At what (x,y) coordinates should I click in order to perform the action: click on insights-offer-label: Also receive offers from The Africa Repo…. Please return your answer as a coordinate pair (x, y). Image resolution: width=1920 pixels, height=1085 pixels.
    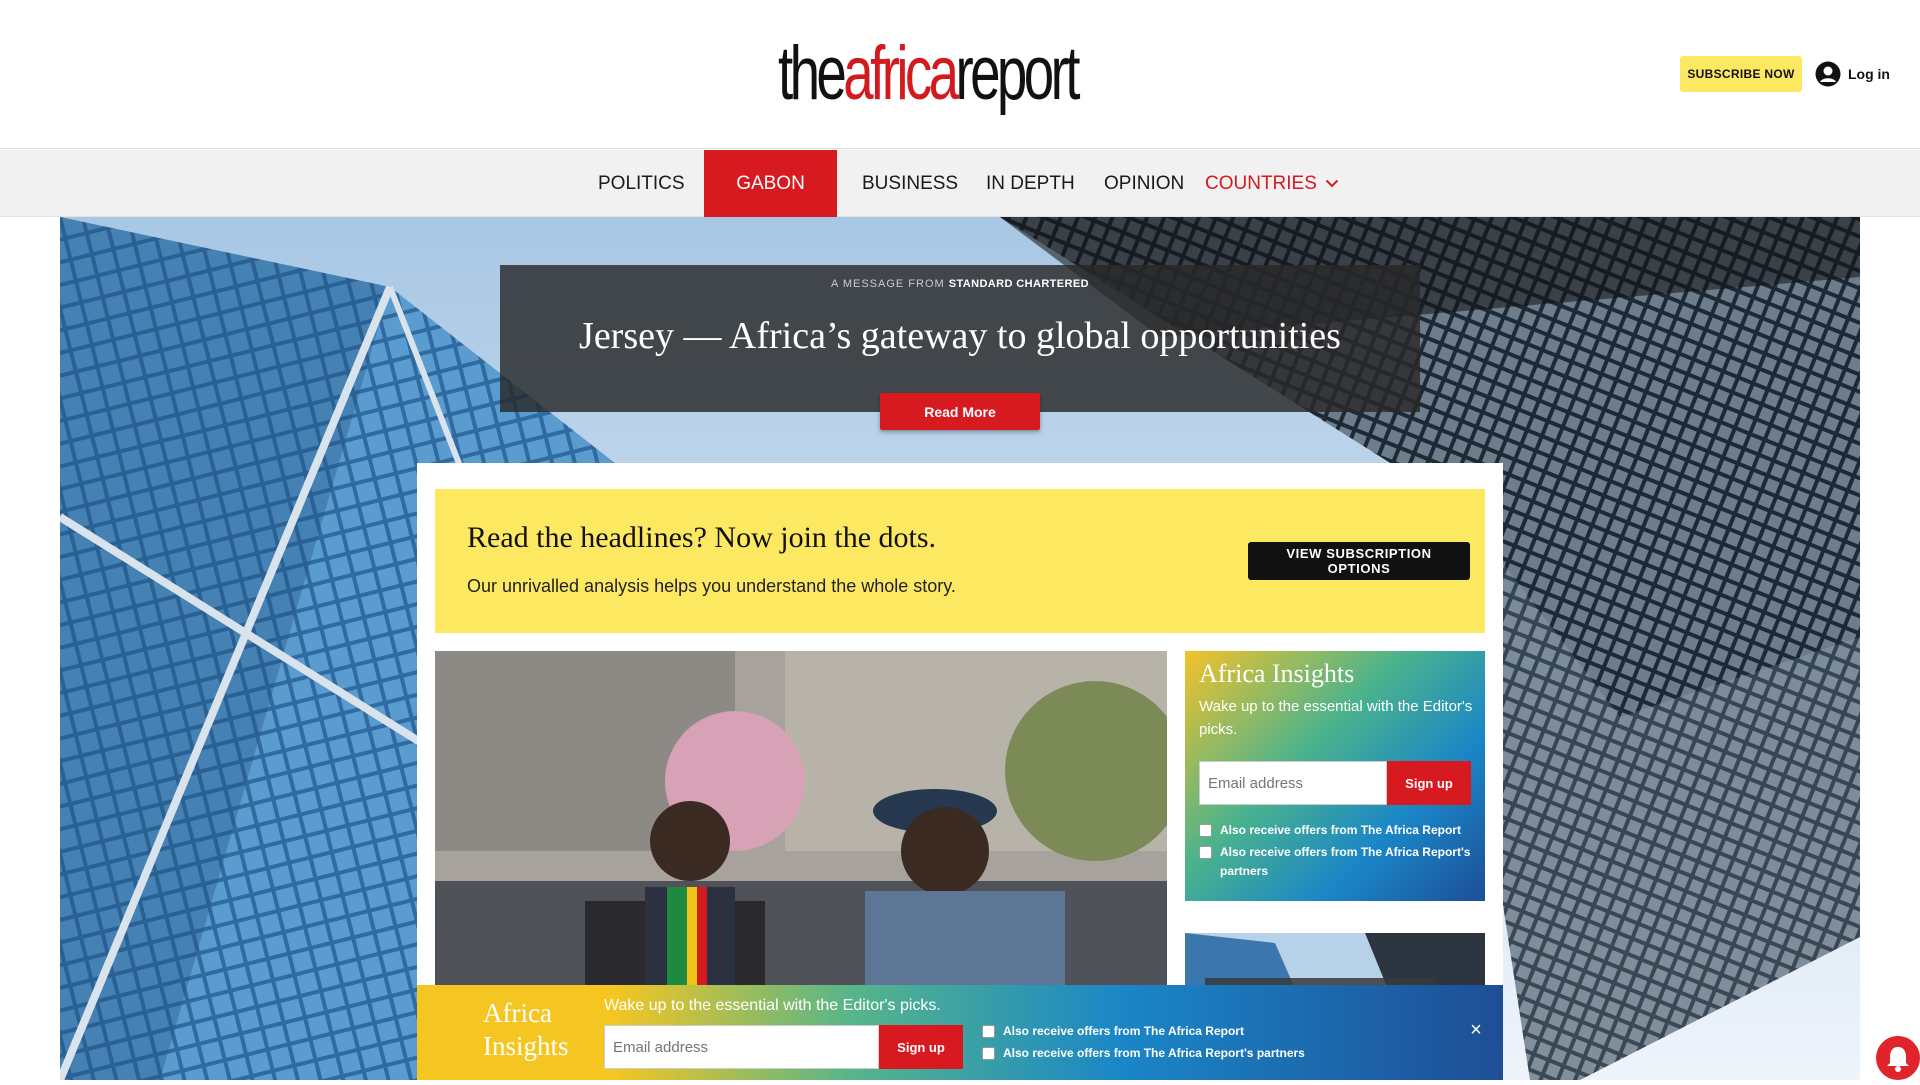
    Looking at the image, I should click on (1340, 830).